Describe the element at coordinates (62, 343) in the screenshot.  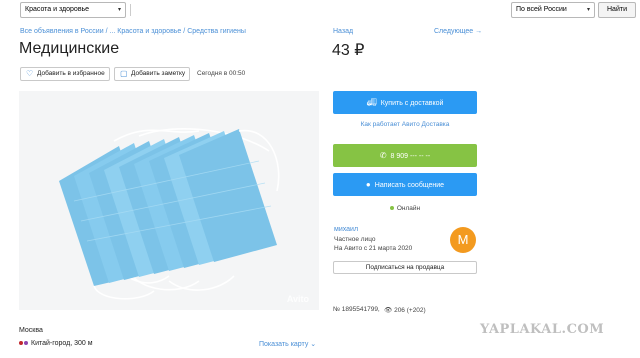
I see `metro-station: Китай-город, 300 м` at that location.